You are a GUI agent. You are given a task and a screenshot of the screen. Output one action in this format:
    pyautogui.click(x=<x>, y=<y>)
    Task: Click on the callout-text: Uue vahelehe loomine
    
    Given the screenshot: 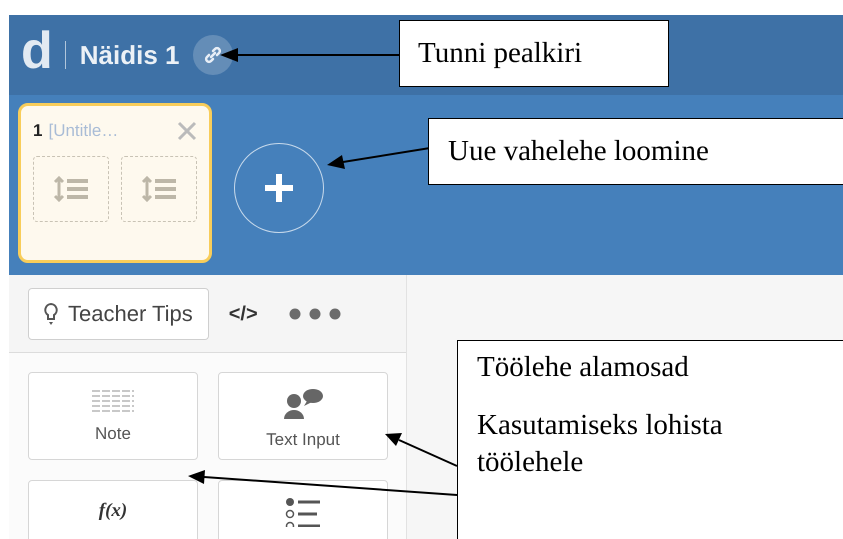 What is the action you would take?
    pyautogui.click(x=578, y=151)
    